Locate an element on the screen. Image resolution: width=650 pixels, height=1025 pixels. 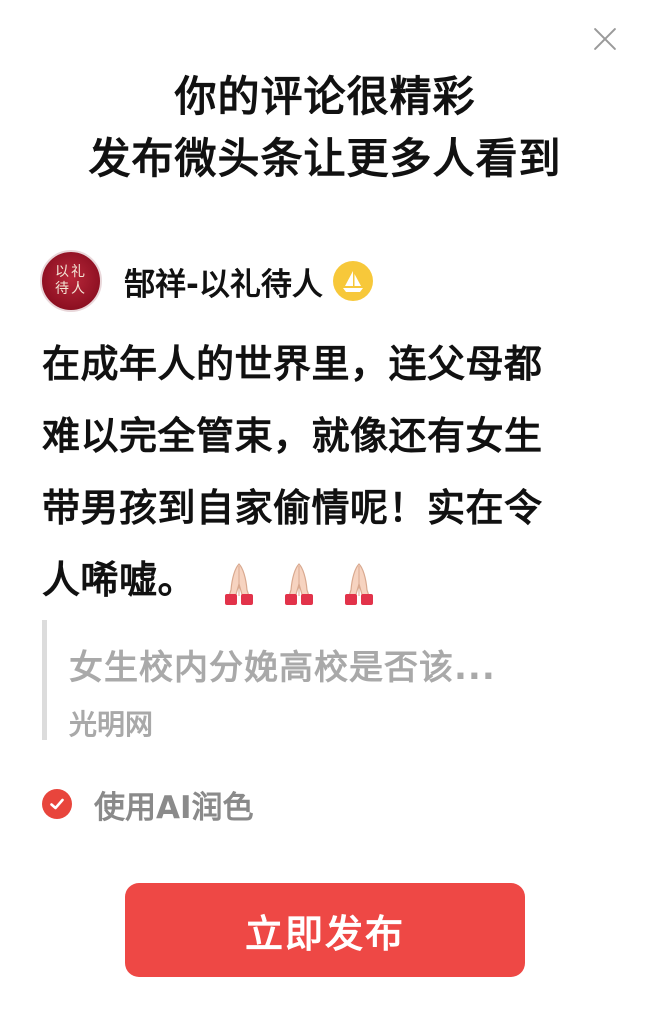
avatar-text: 以礼待人 is located at coordinates (71, 280).